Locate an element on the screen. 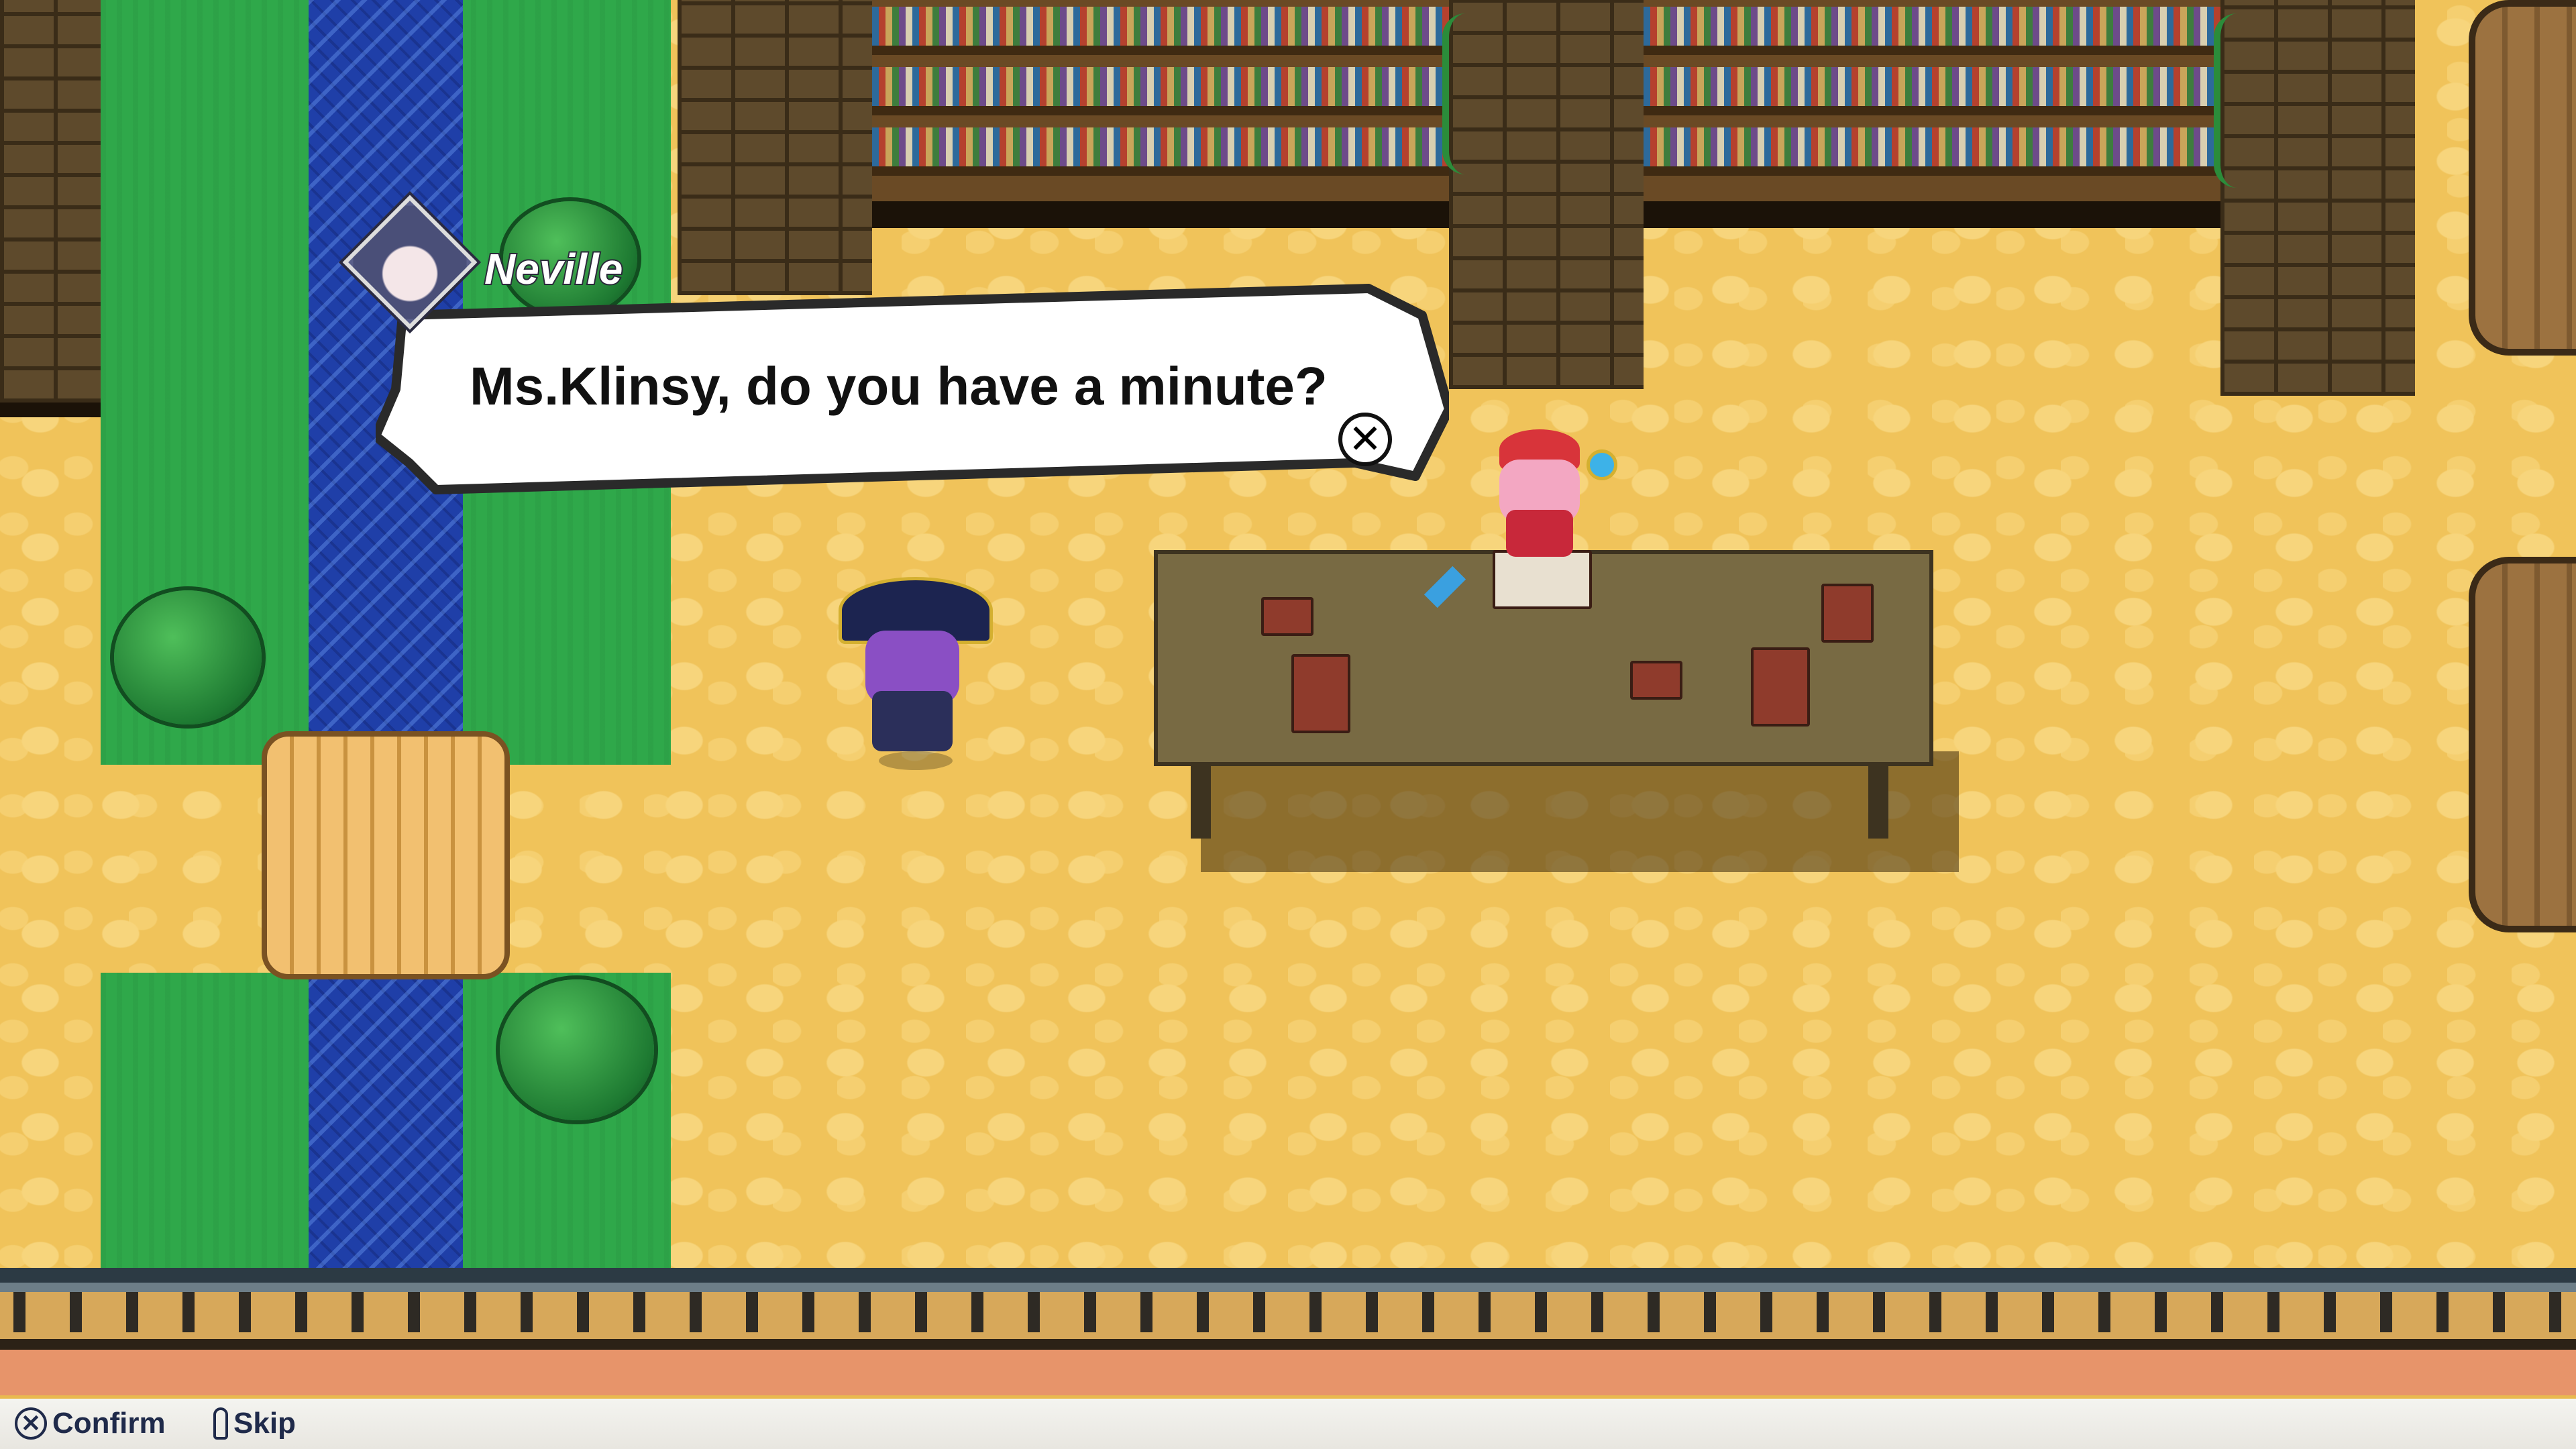 The height and width of the screenshot is (1449, 2576). close-icon: ✕ is located at coordinates (1365, 439).